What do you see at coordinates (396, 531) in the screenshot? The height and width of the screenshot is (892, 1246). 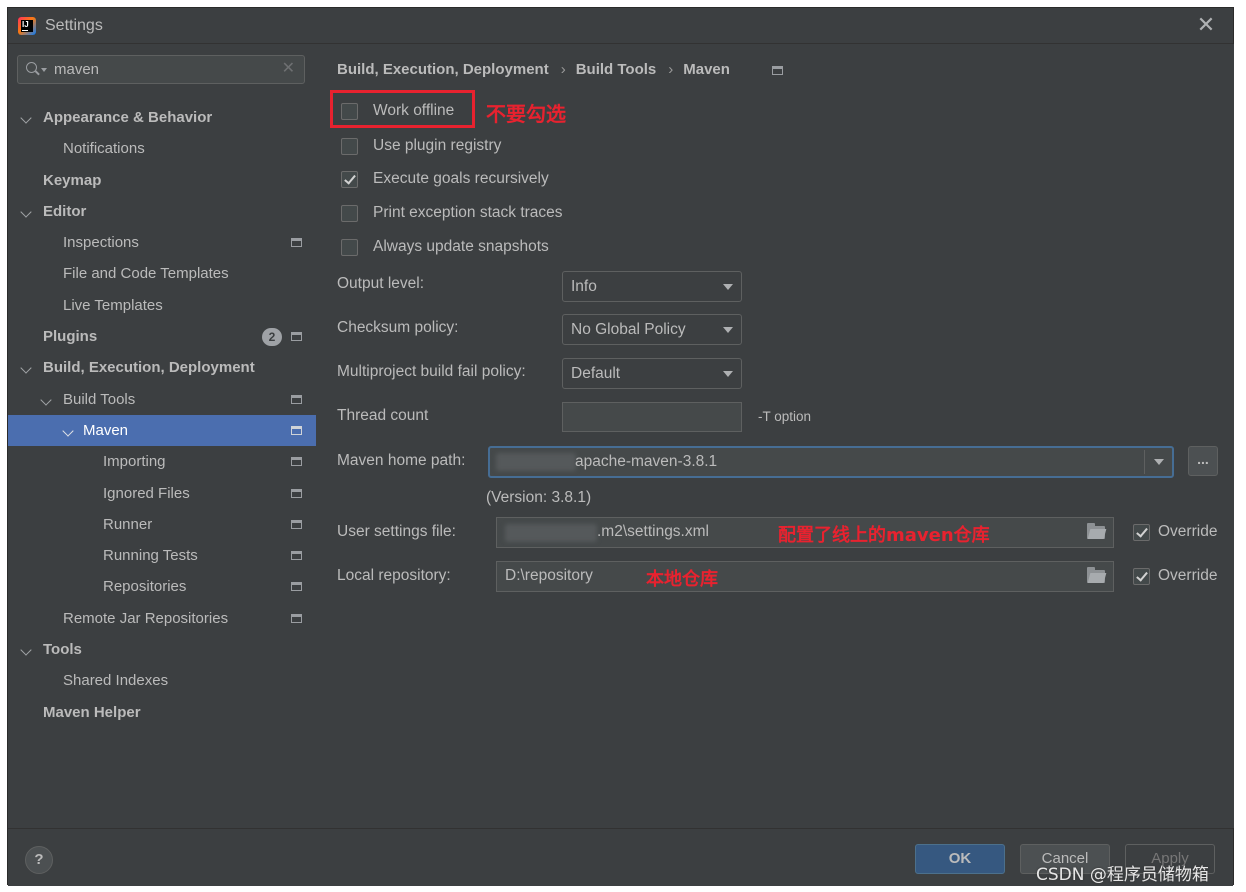 I see `user-settings-label: User settings file:` at bounding box center [396, 531].